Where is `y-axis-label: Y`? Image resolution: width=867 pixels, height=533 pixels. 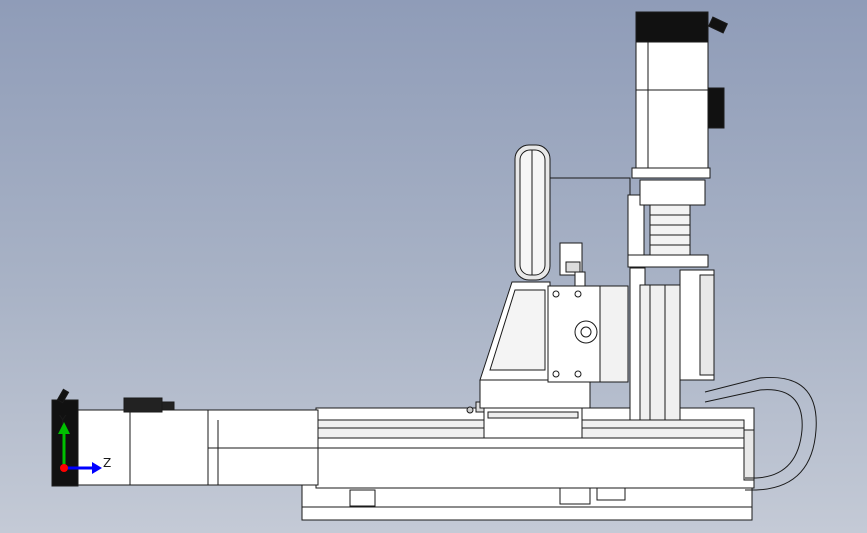 y-axis-label: Y is located at coordinates (63, 420).